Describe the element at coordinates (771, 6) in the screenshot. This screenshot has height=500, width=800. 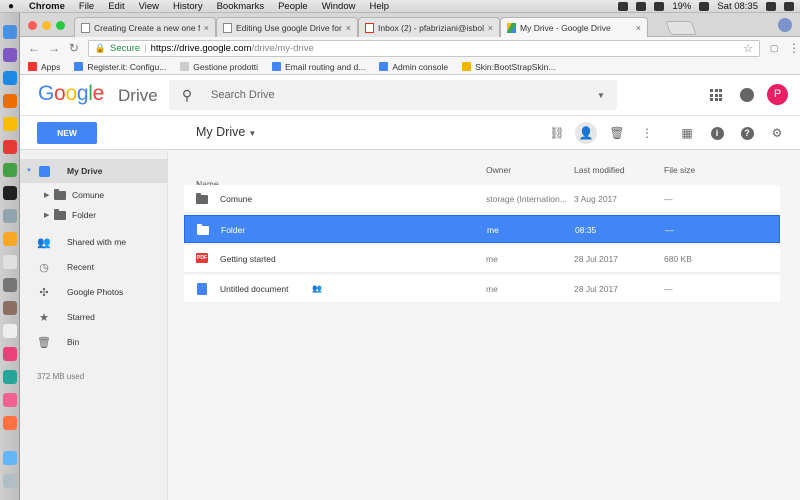
I see `spotlight-icon` at that location.